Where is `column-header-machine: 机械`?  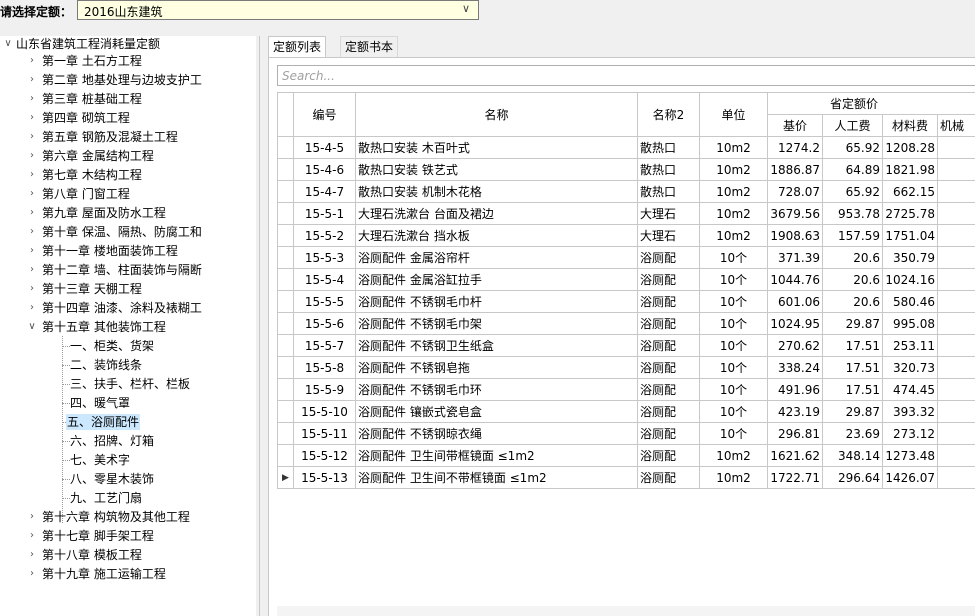
column-header-machine: 机械 is located at coordinates (955, 125).